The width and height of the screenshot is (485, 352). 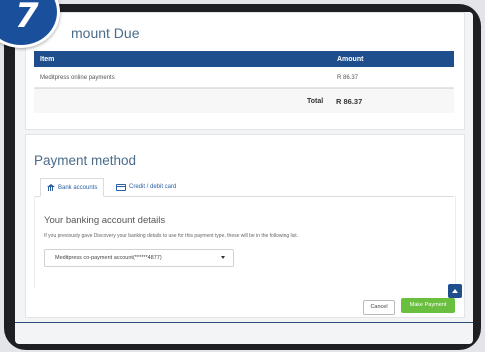 What do you see at coordinates (78, 187) in the screenshot?
I see `tab-bank-accounts-label: Bank accounts` at bounding box center [78, 187].